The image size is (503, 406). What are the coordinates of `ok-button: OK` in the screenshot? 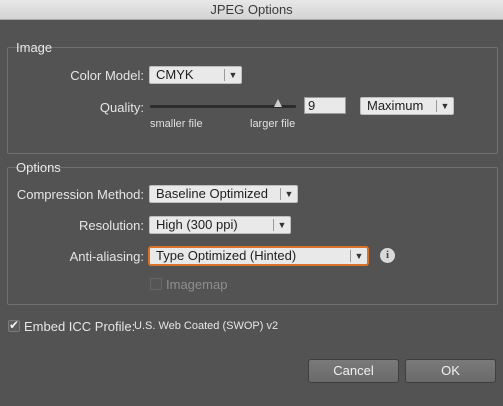 It's located at (450, 371).